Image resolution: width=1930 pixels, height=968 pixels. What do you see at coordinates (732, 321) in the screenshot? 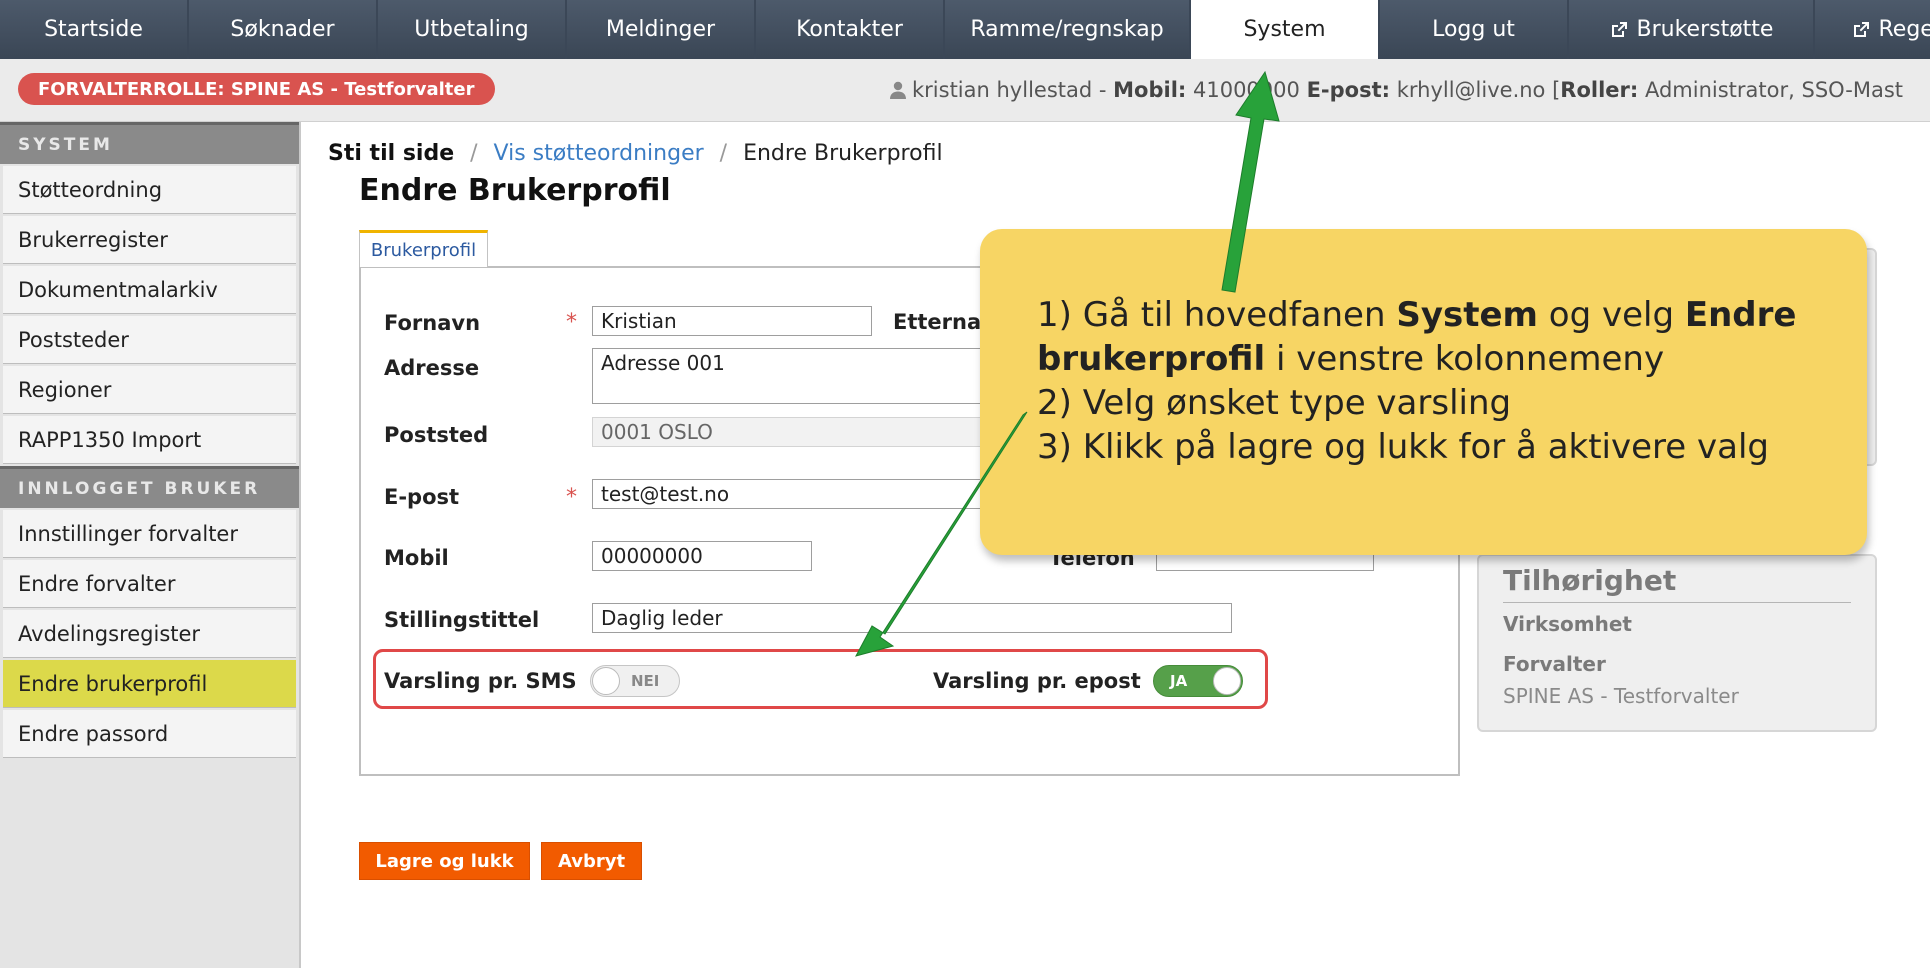
I see `fornavn-field: Kristian` at bounding box center [732, 321].